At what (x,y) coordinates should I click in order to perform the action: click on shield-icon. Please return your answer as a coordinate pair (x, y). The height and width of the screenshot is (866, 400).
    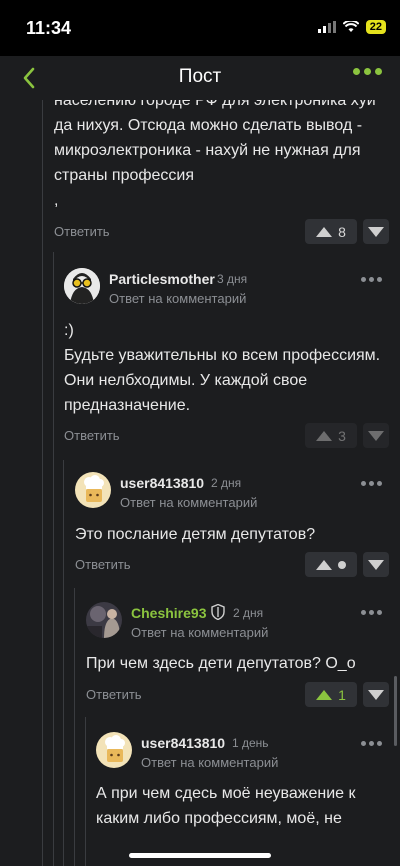
    Looking at the image, I should click on (218, 612).